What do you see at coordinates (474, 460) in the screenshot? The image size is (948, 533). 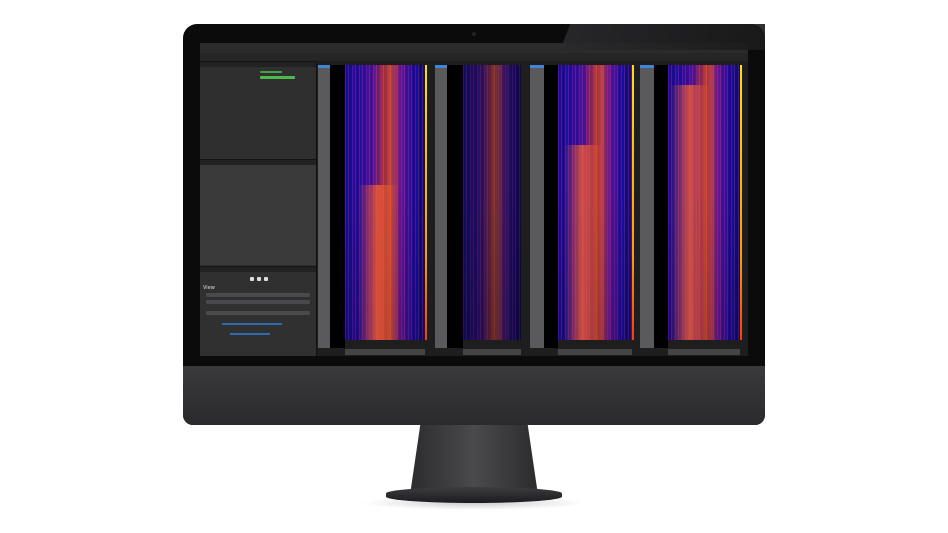 I see `monitor-stand` at bounding box center [474, 460].